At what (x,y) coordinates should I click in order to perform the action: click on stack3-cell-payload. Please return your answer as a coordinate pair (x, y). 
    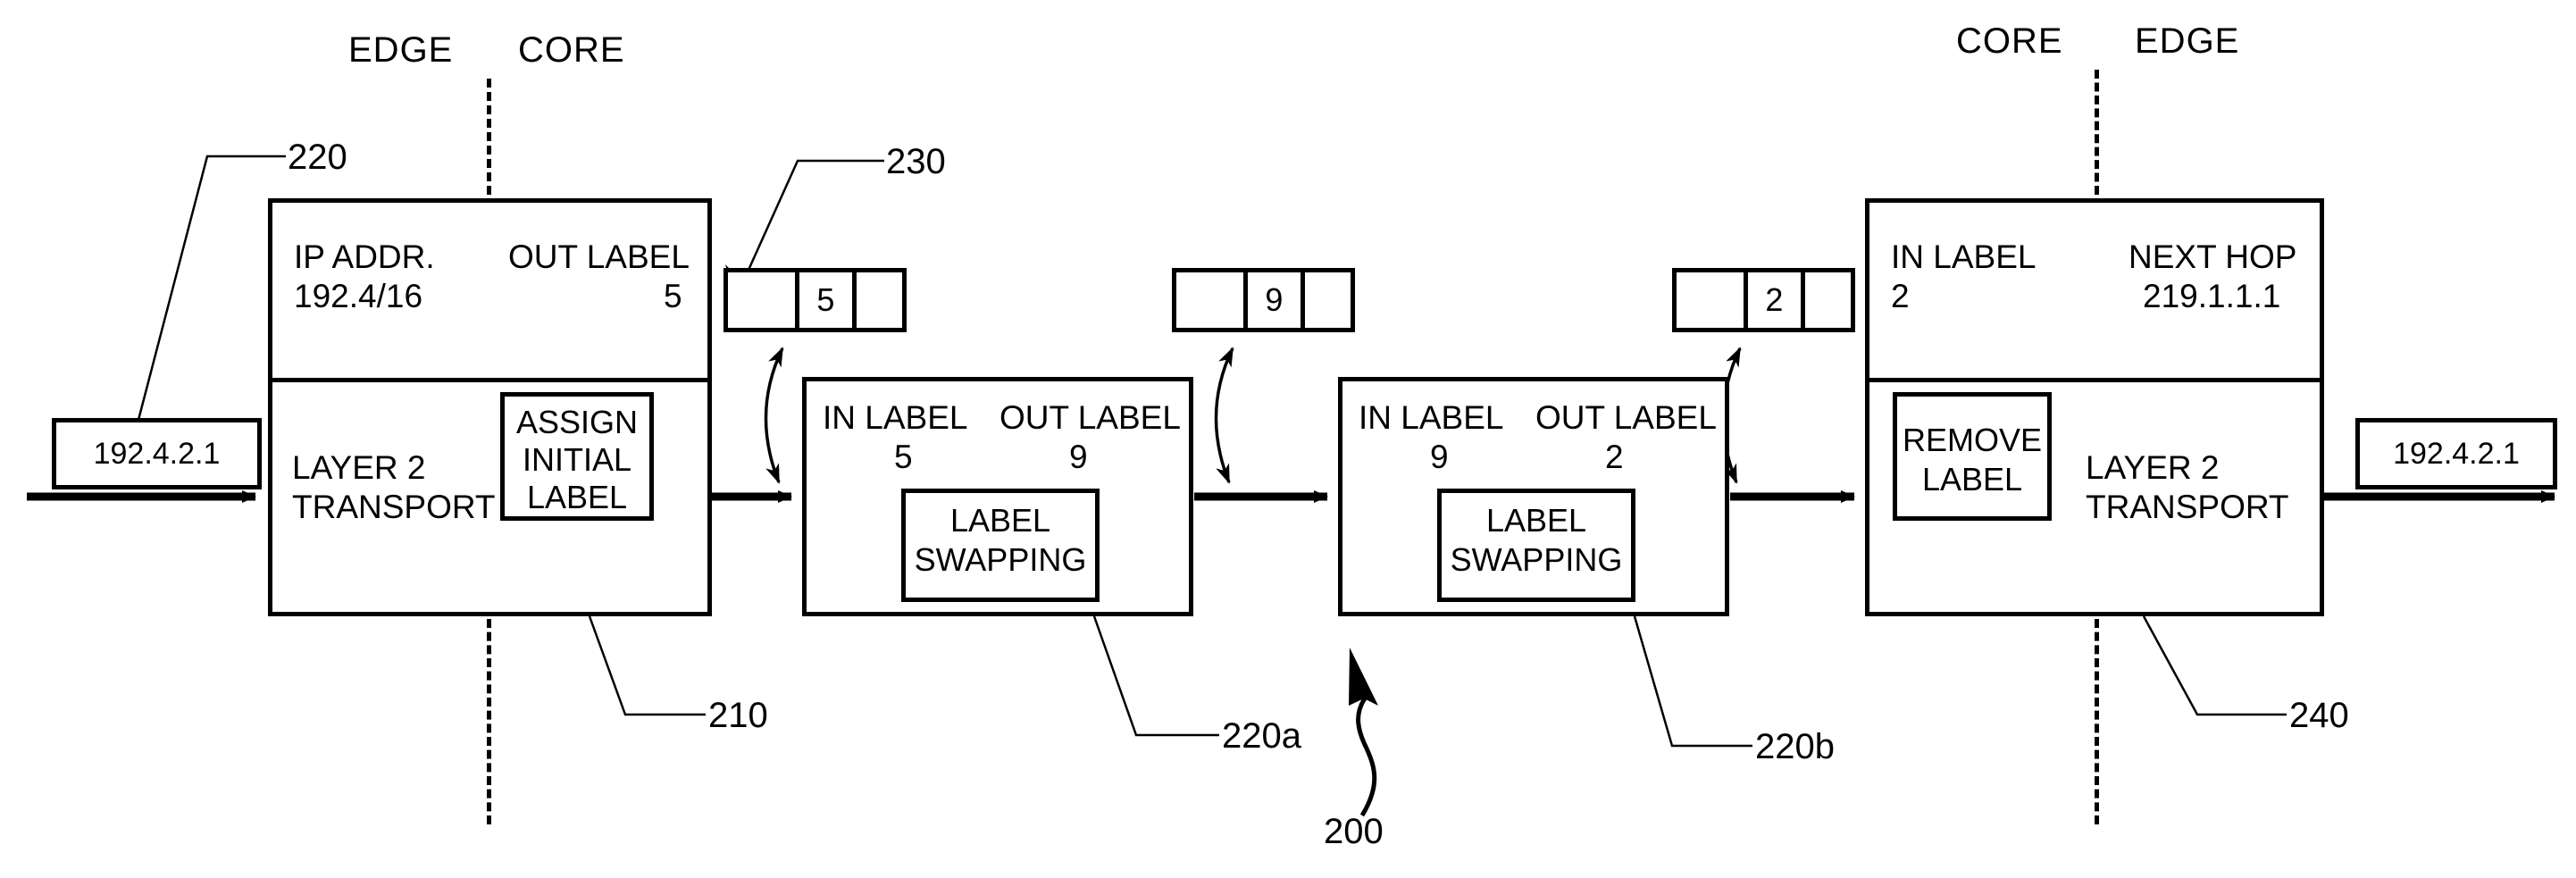
    Looking at the image, I should click on (1711, 300).